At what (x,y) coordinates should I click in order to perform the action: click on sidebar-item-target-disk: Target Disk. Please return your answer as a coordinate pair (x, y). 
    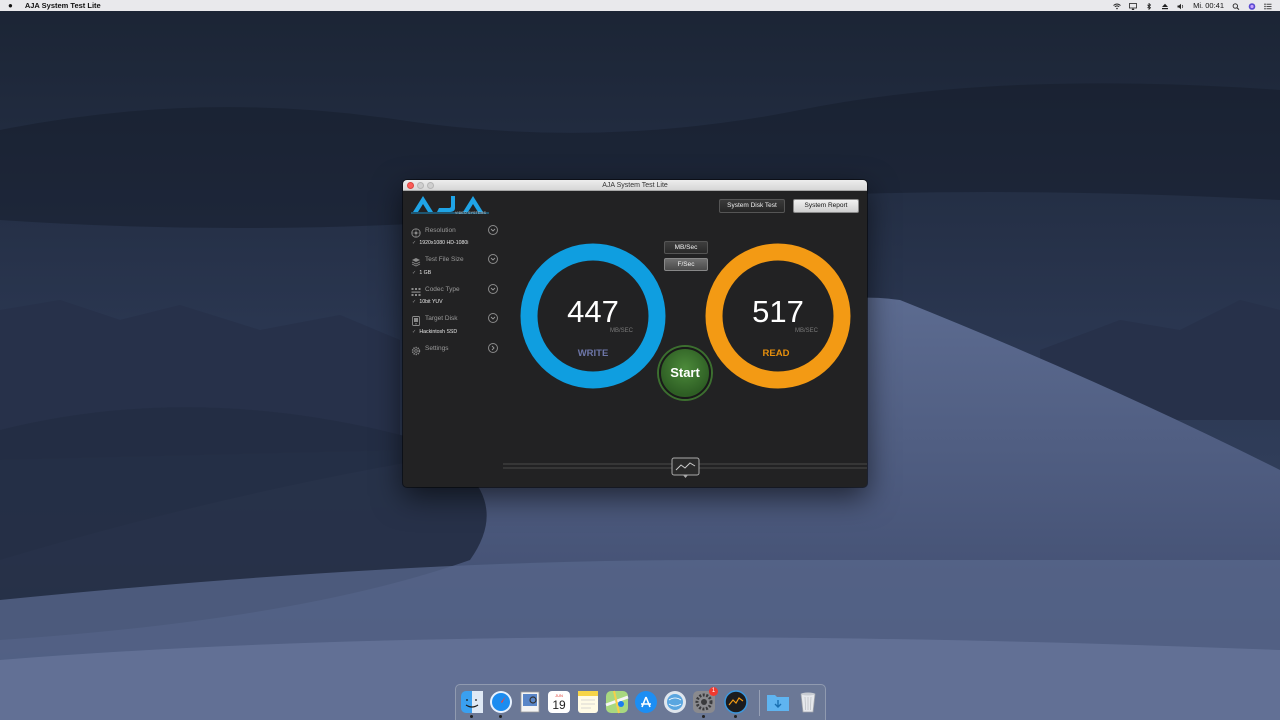
    Looking at the image, I should click on (454, 319).